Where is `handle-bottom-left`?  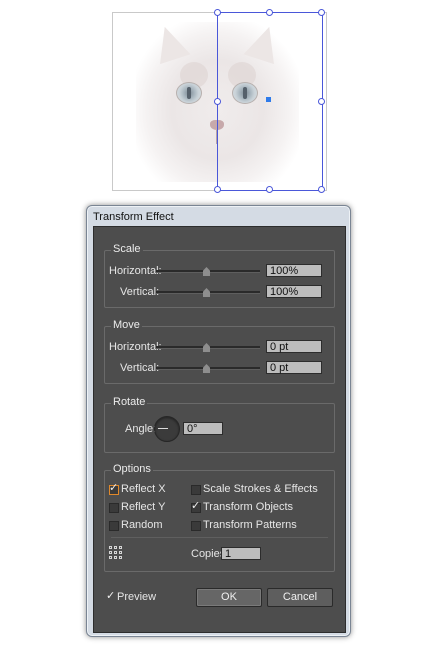 handle-bottom-left is located at coordinates (217, 189).